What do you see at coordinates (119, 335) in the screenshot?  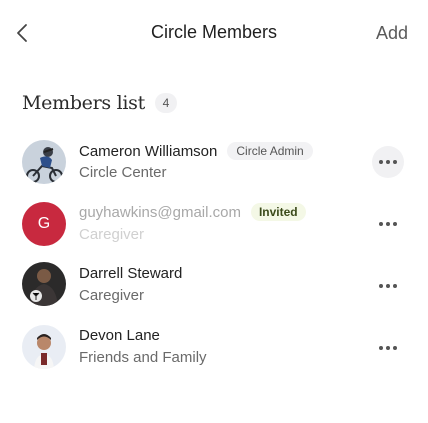 I see `member-name: Devon Lane` at bounding box center [119, 335].